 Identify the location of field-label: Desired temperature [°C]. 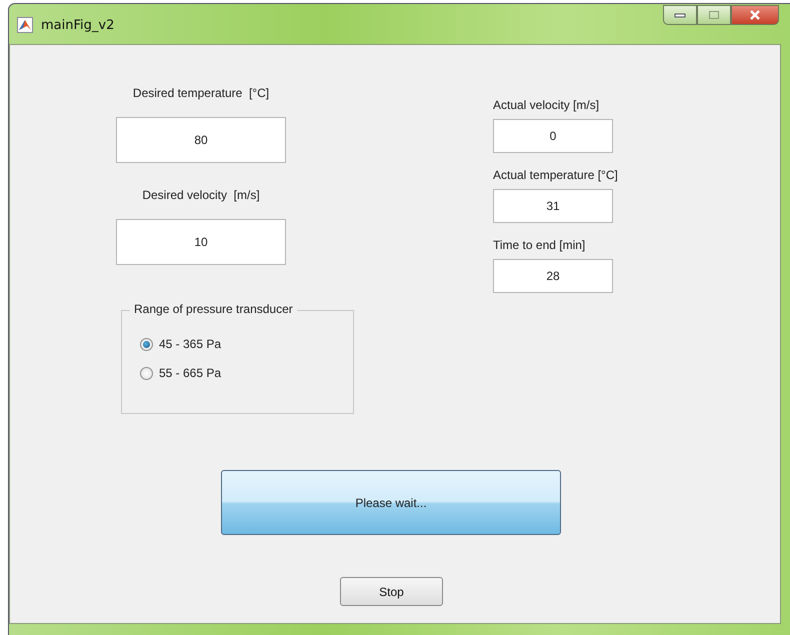
(201, 93).